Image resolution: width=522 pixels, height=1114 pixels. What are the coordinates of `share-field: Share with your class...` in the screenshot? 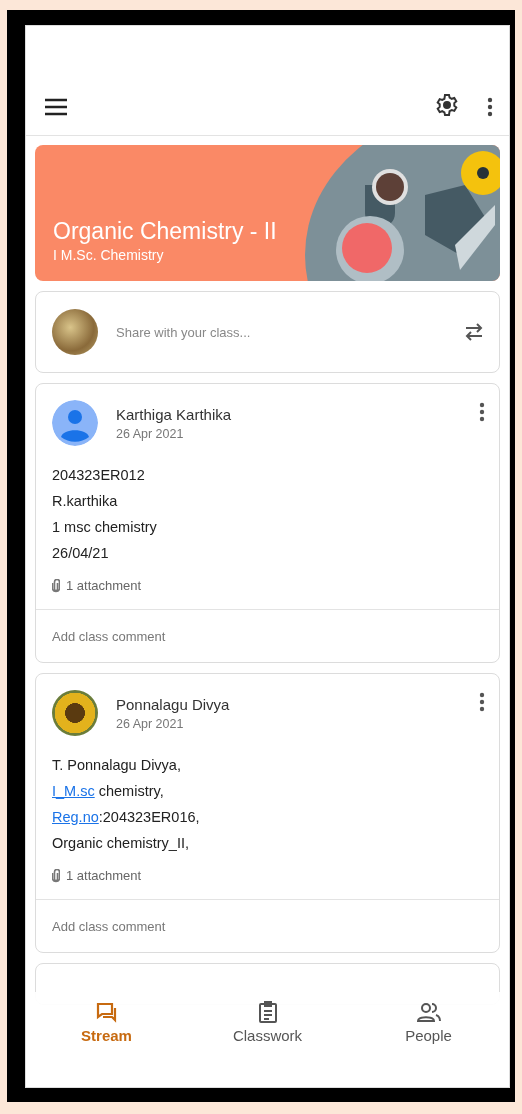 It's located at (280, 332).